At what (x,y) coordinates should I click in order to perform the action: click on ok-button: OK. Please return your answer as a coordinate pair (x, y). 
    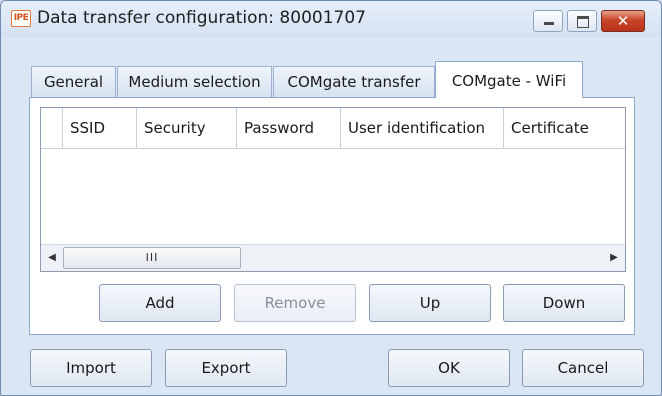
    Looking at the image, I should click on (449, 368).